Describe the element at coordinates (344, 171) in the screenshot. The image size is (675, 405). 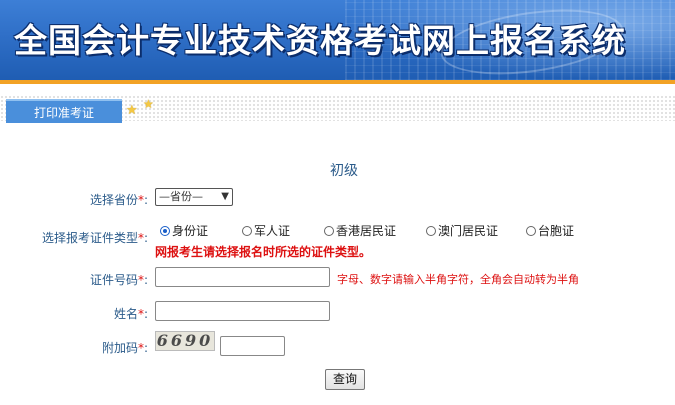
I see `exam-level-heading: 初级` at that location.